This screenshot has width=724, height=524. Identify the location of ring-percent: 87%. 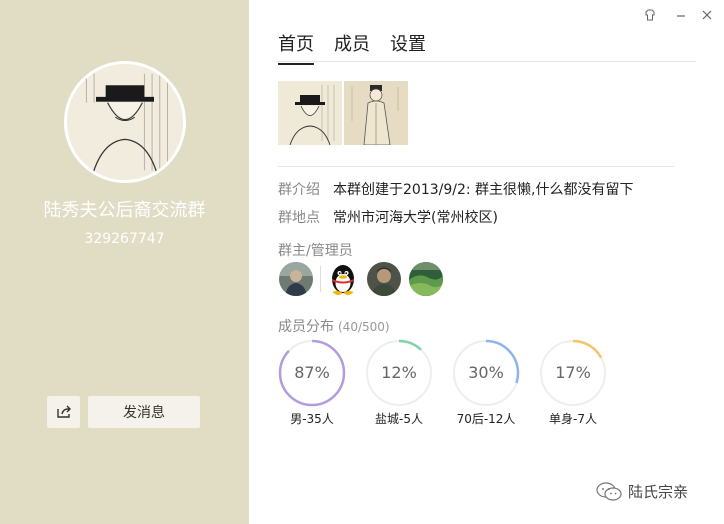
(312, 372).